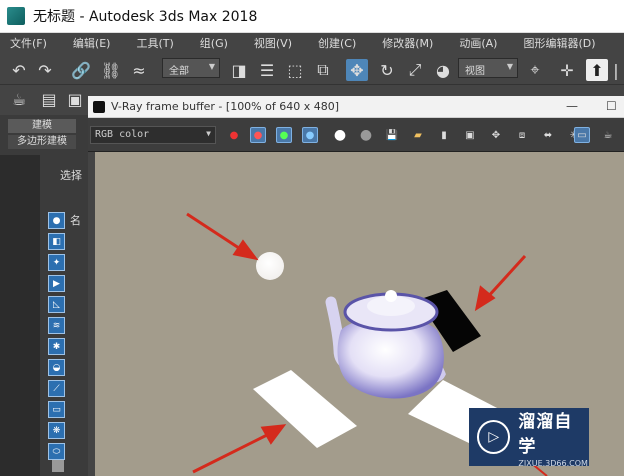  I want to click on menu-edit: 编辑(E), so click(92, 43).